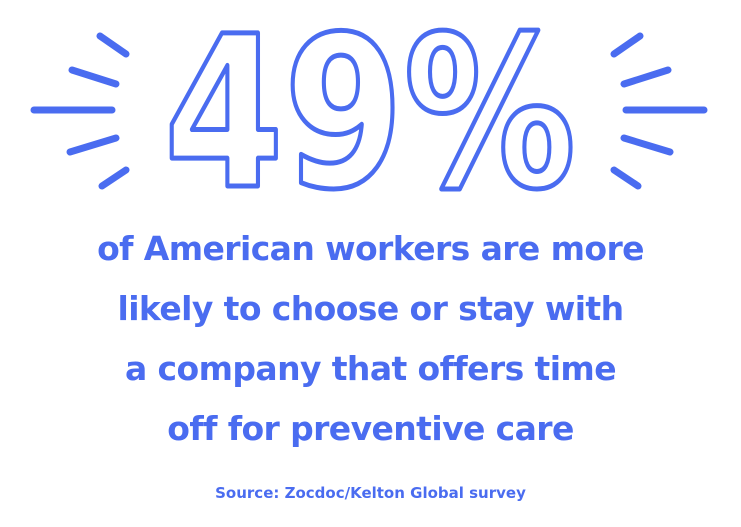 Image resolution: width=741 pixels, height=527 pixels. What do you see at coordinates (370, 493) in the screenshot?
I see `source-attribution: Source: Zocdoc/Kelton Global survey` at bounding box center [370, 493].